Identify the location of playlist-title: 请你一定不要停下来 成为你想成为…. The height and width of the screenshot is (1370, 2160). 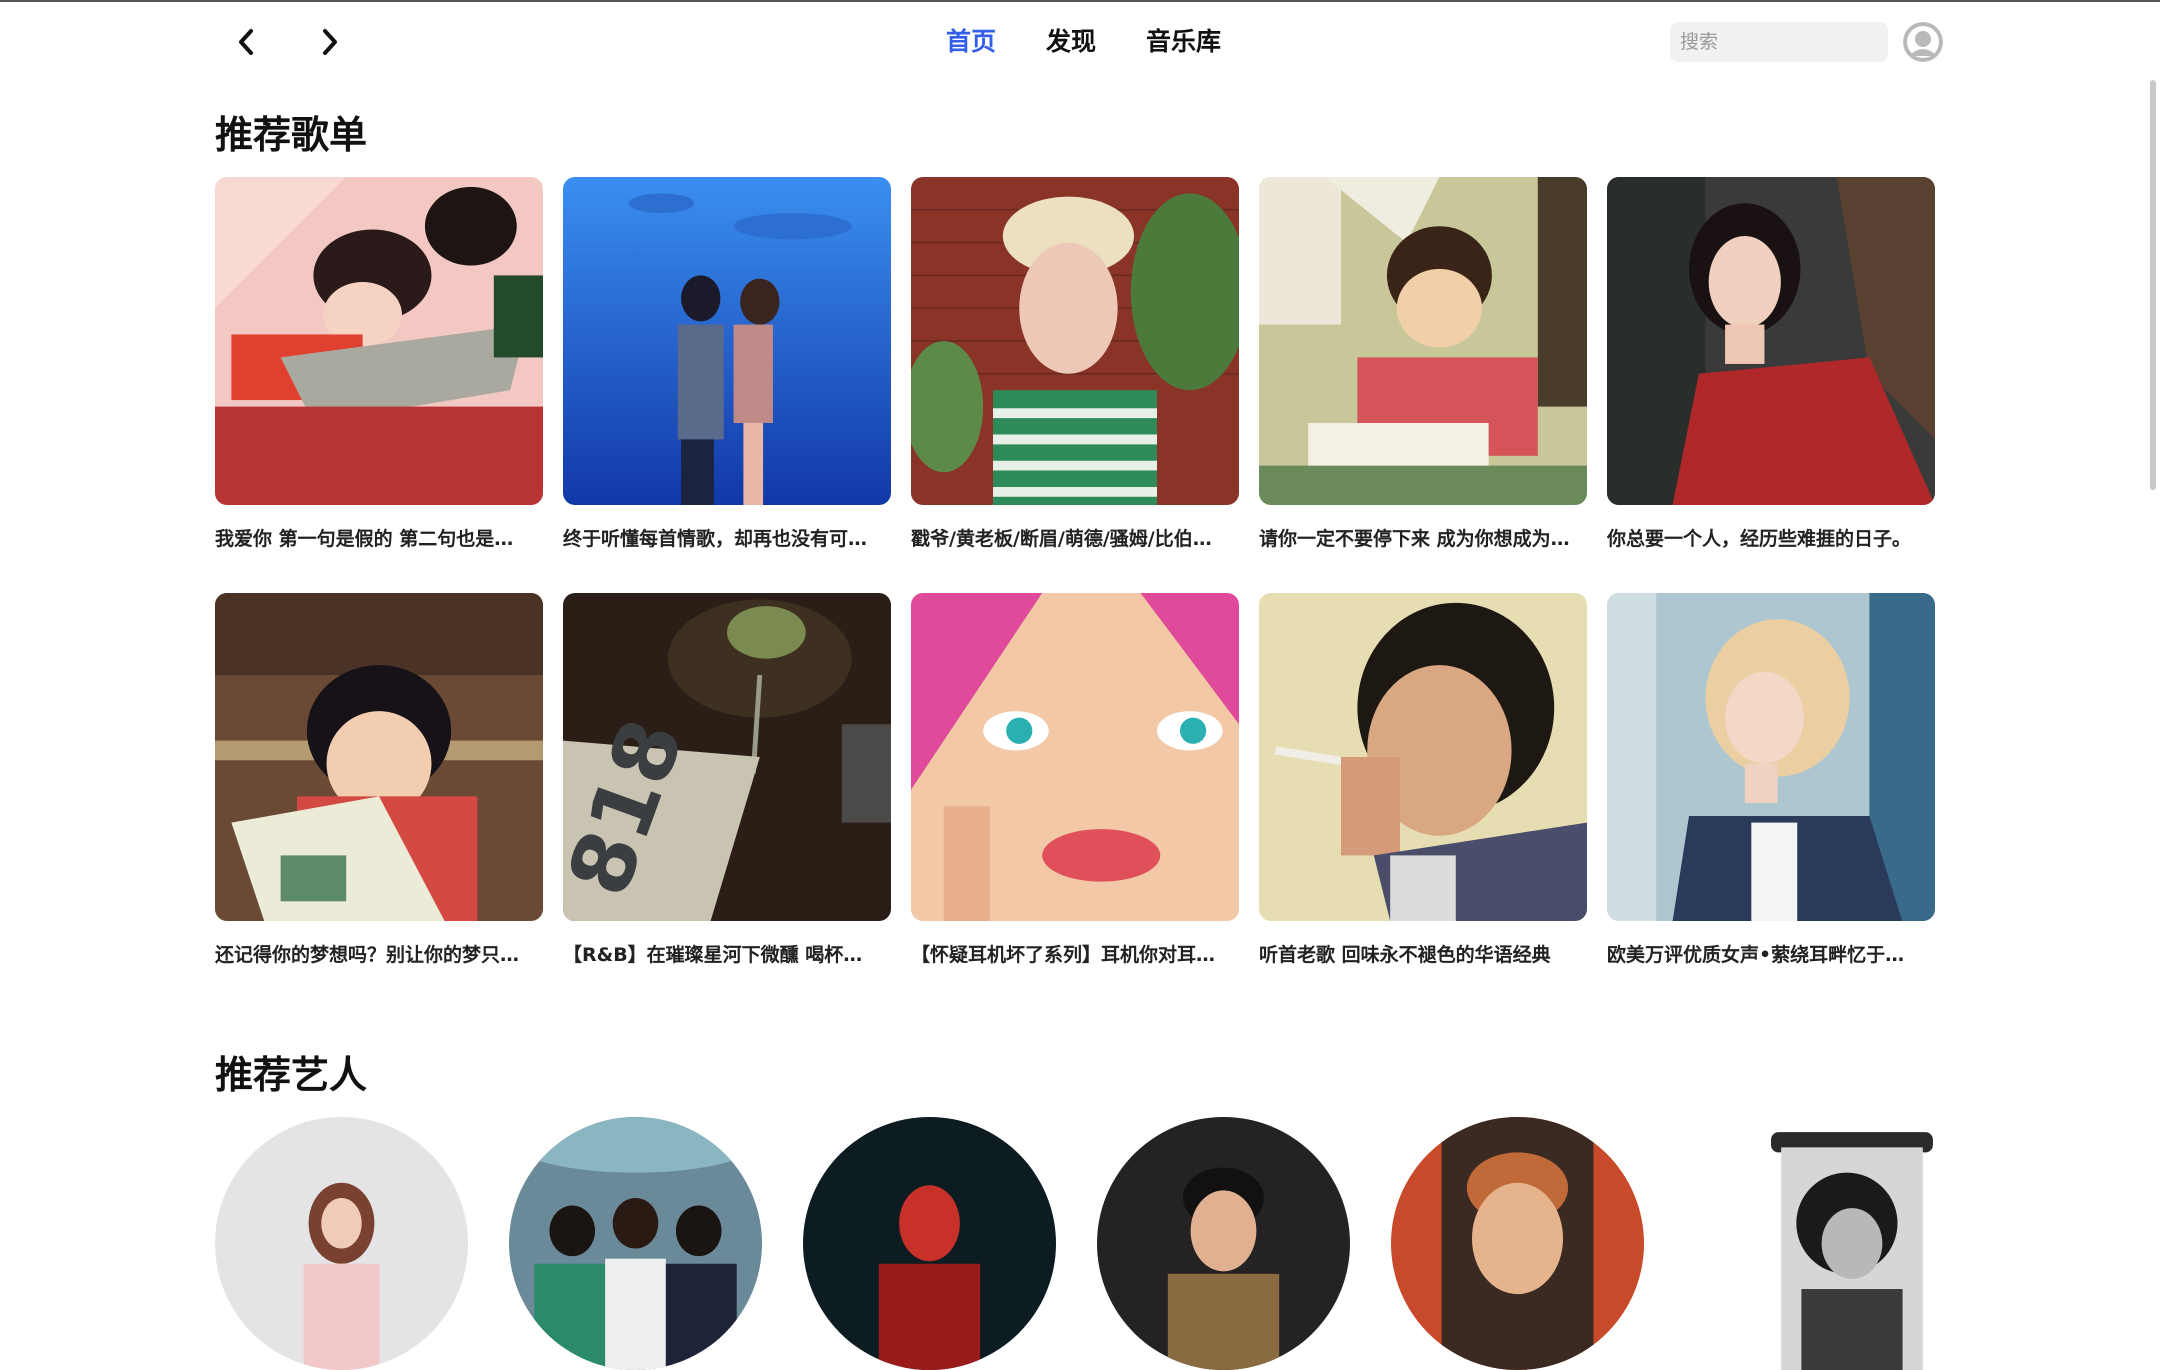
(1423, 539).